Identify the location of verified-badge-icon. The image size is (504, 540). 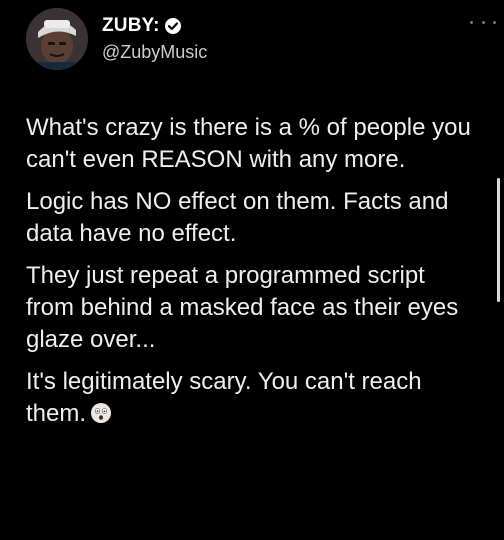
(173, 26).